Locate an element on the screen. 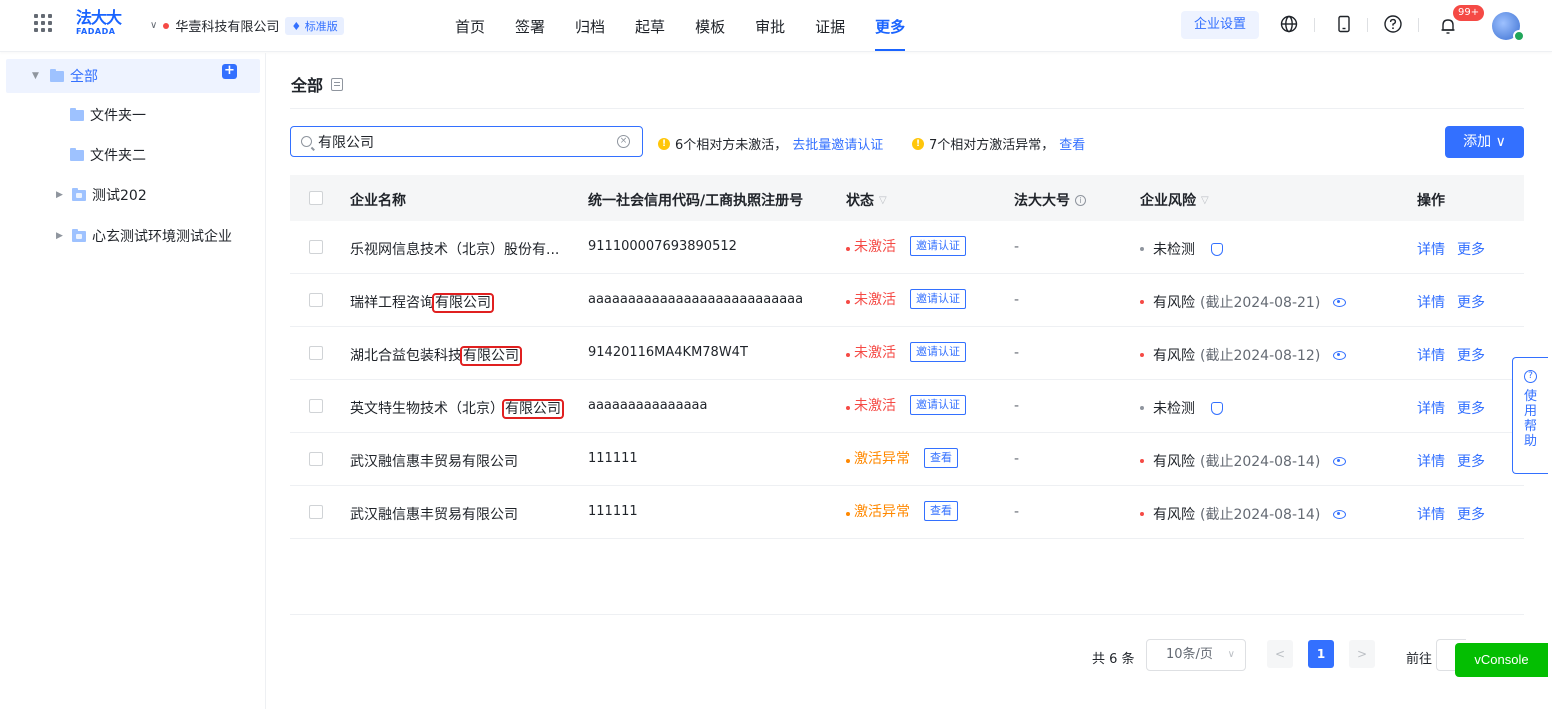 The height and width of the screenshot is (709, 1552). next-page-icon: > is located at coordinates (1362, 654).